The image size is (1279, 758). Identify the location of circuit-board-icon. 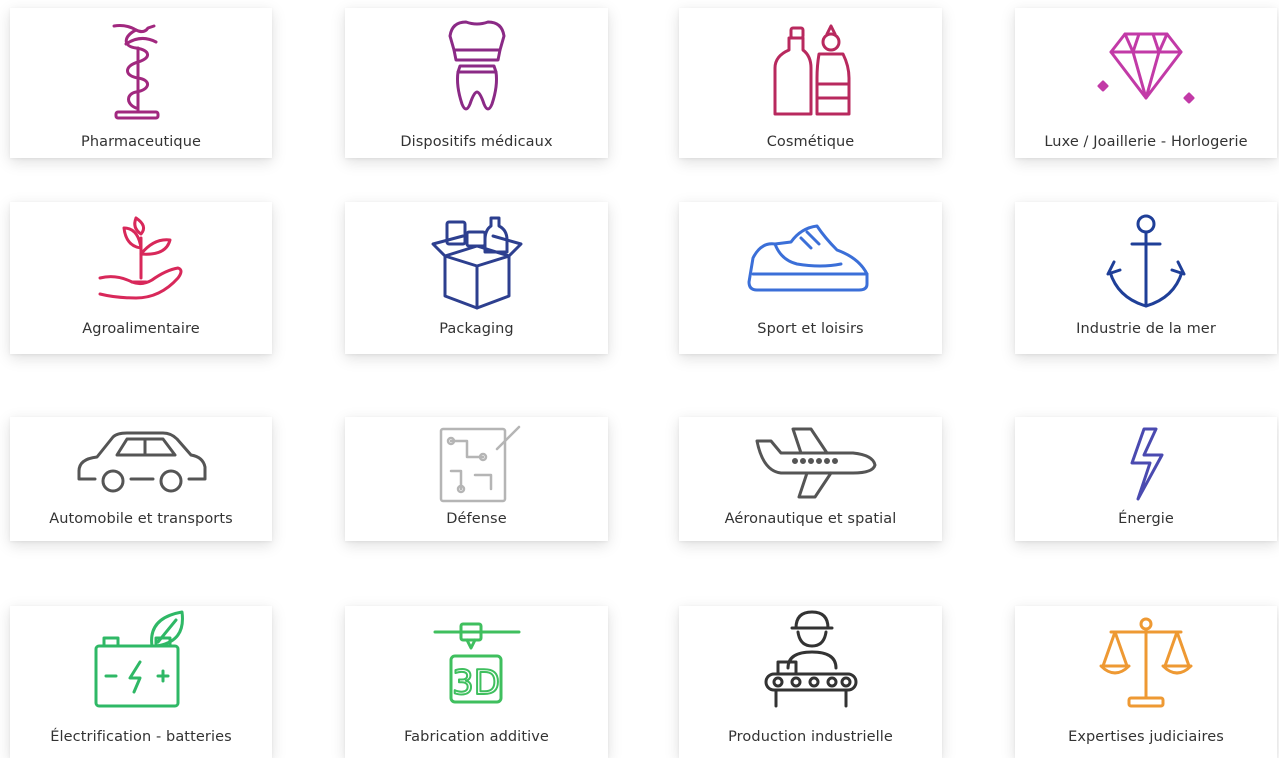
(476, 463).